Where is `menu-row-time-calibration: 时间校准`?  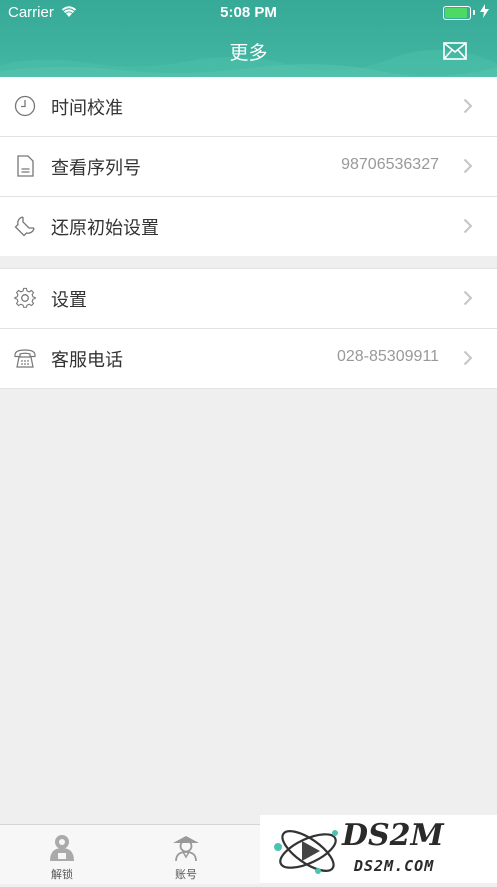 menu-row-time-calibration: 时间校准 is located at coordinates (248, 107).